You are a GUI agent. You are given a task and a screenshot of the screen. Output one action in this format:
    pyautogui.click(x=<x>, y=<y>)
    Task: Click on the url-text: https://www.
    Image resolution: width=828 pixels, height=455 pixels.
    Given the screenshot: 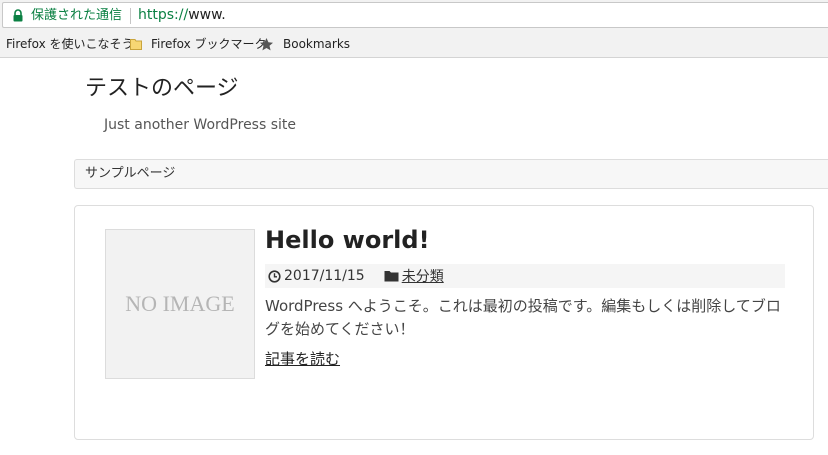 What is the action you would take?
    pyautogui.click(x=182, y=15)
    